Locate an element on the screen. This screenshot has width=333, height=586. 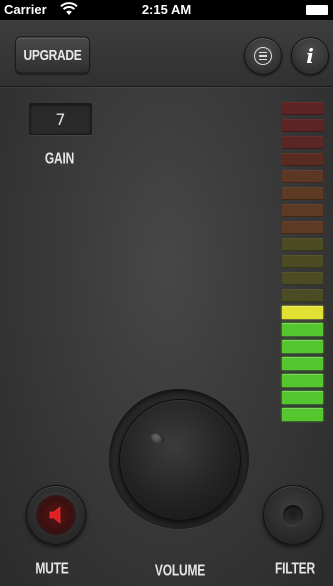
top-toolbar: UPGRADE i is located at coordinates (166, 53).